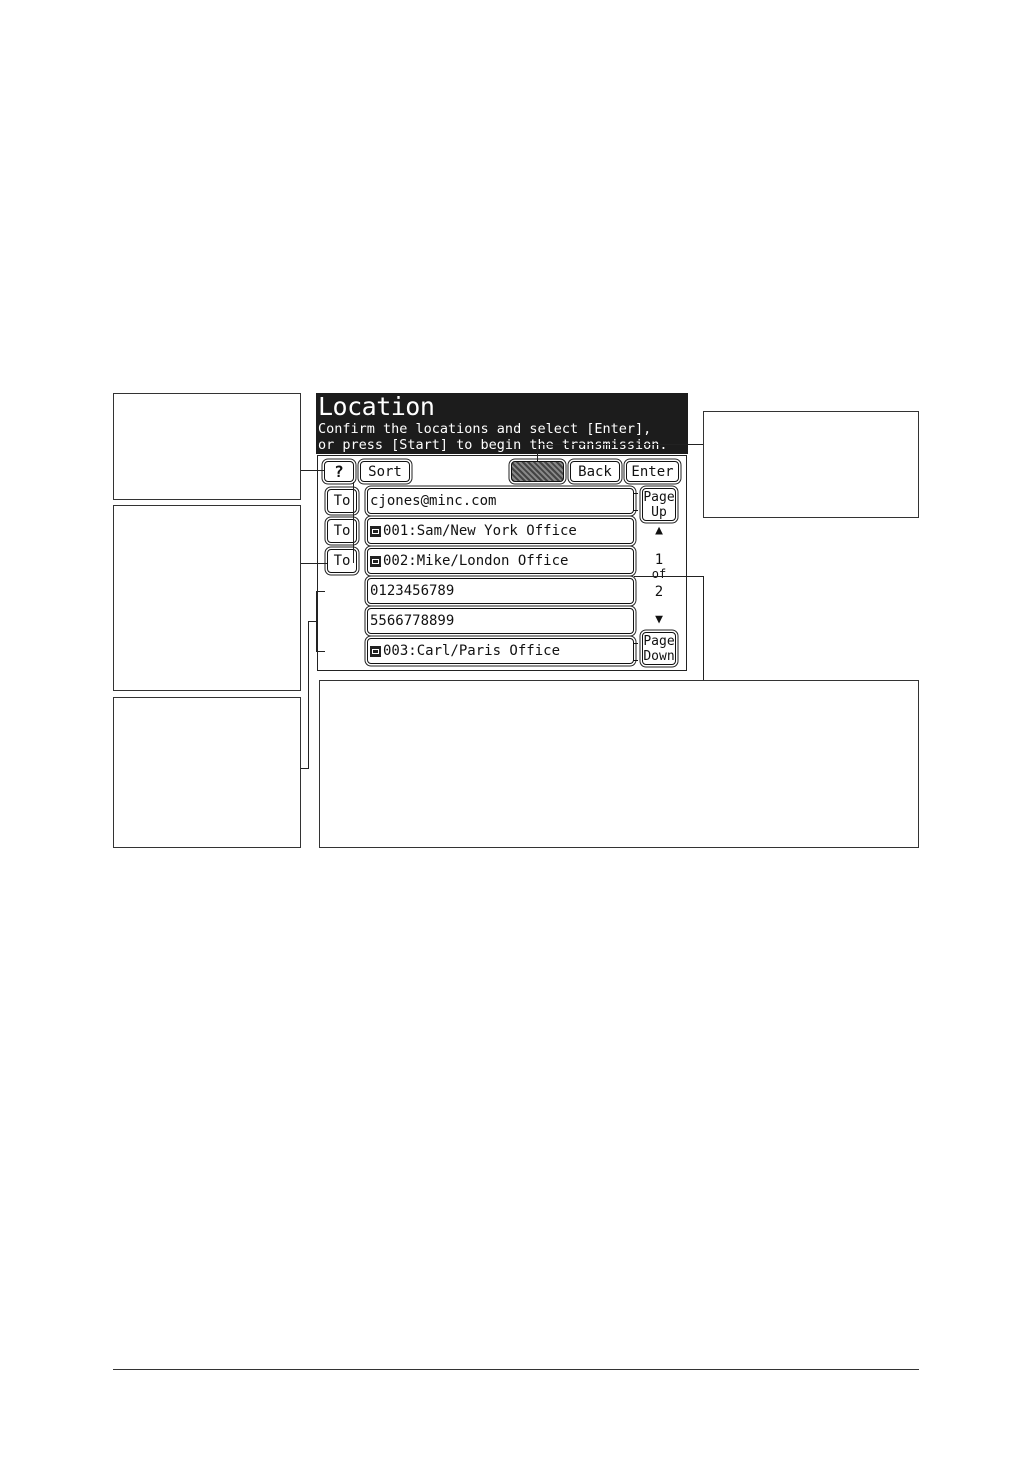  Describe the element at coordinates (659, 560) in the screenshot. I see `page-current: 1` at that location.